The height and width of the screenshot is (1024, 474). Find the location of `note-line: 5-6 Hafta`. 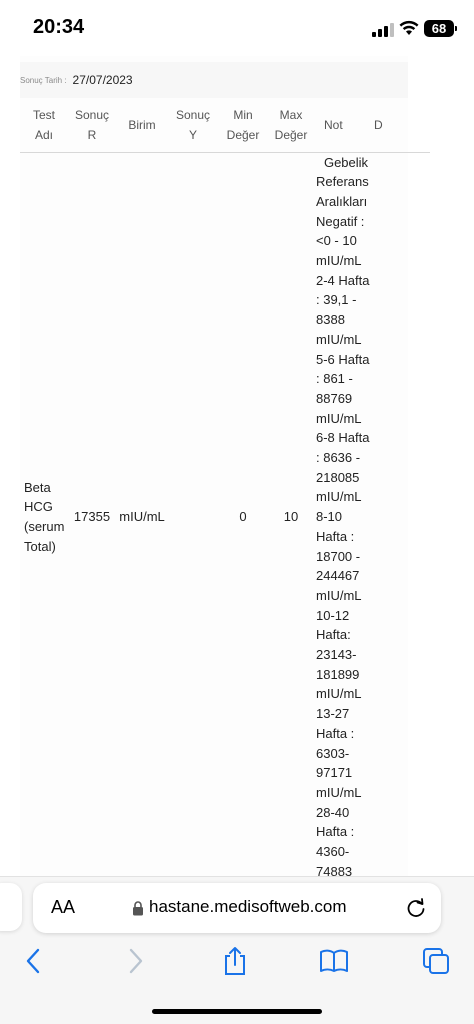

note-line: 5-6 Hafta is located at coordinates (343, 359).